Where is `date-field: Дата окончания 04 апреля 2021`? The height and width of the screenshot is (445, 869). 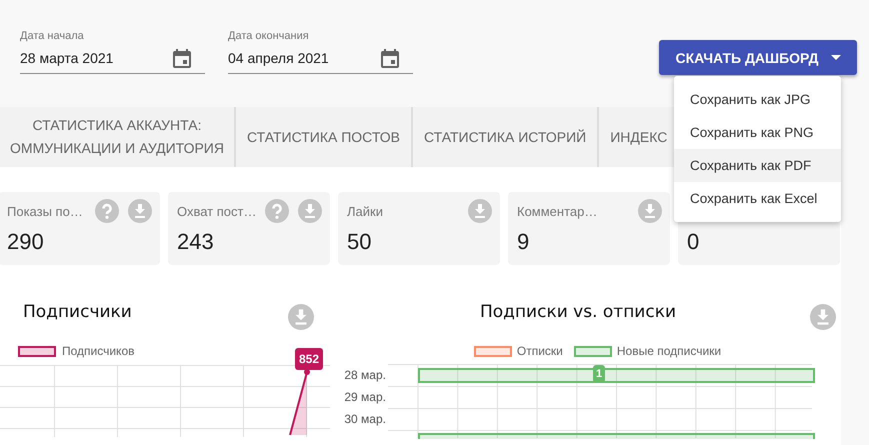 date-field: Дата окончания 04 апреля 2021 is located at coordinates (320, 52).